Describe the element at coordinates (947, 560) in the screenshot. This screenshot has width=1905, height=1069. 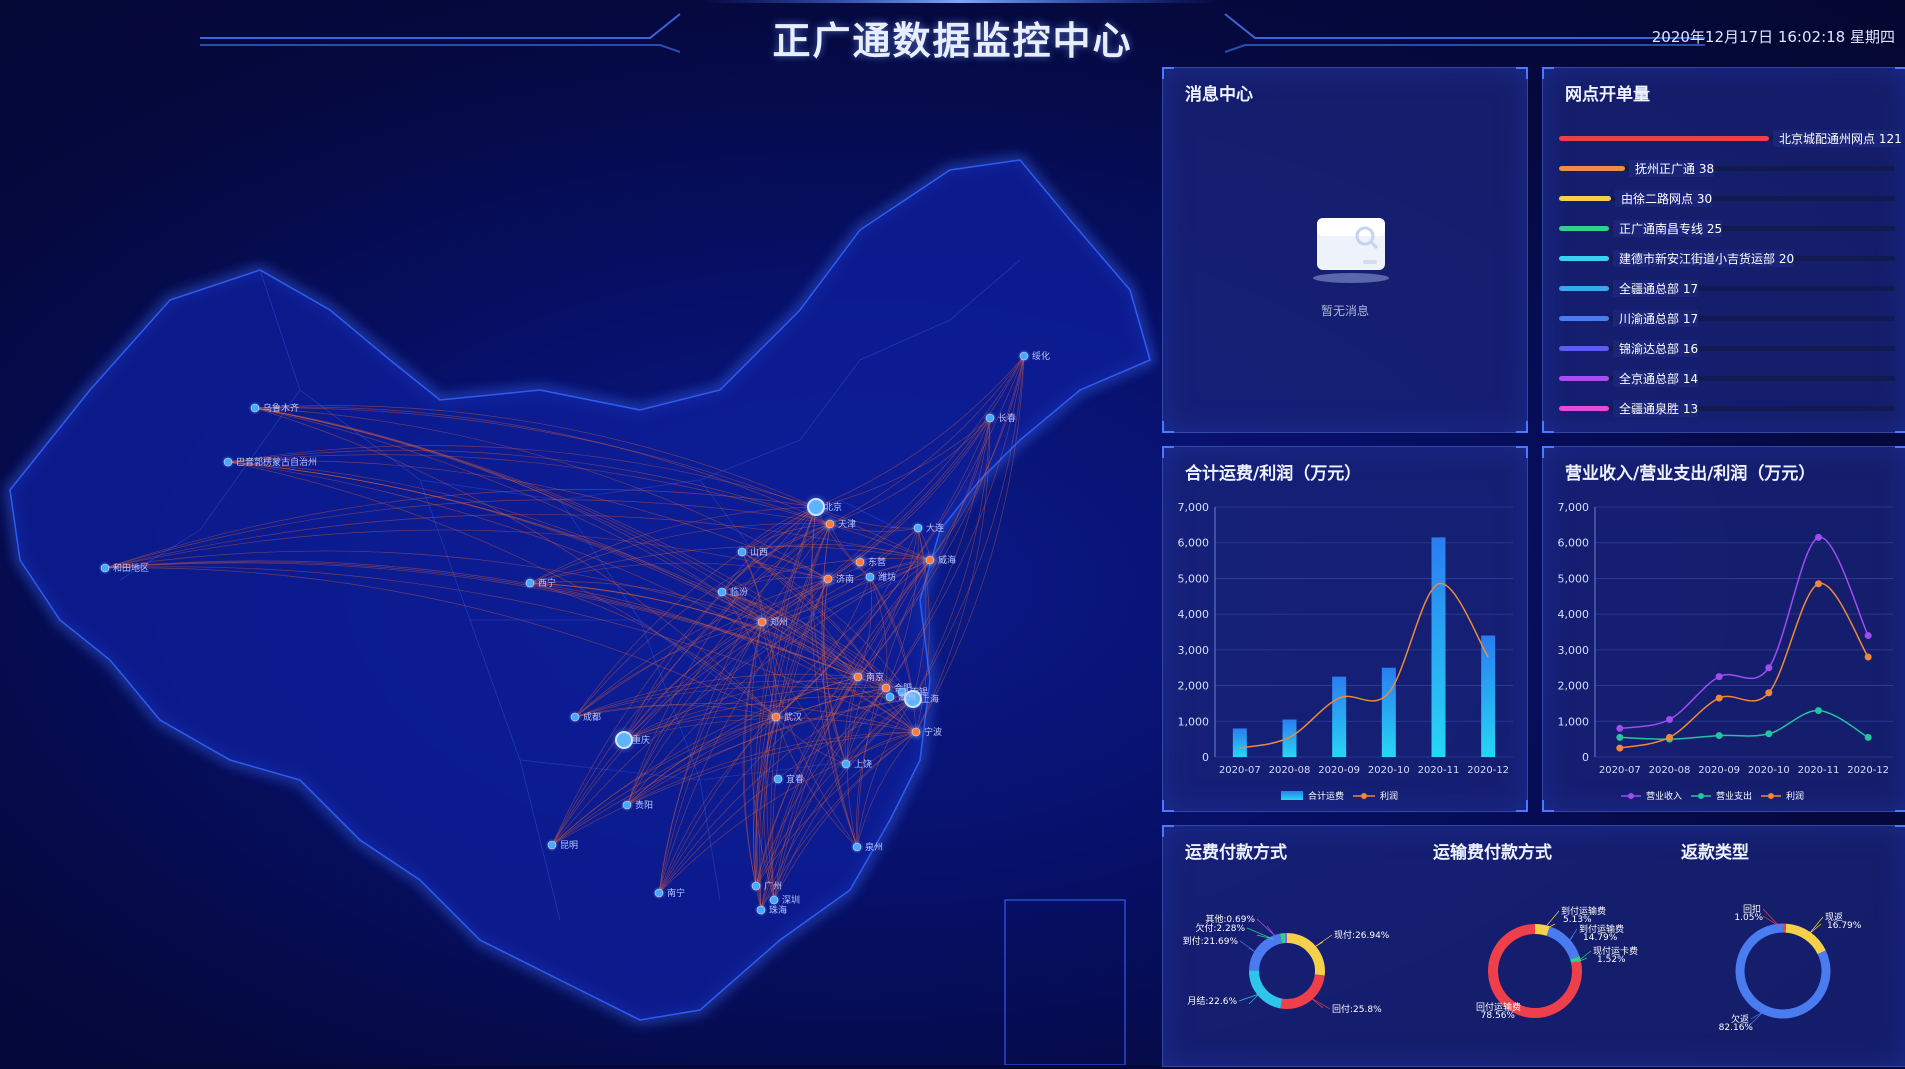
I see `city-label: 威海` at that location.